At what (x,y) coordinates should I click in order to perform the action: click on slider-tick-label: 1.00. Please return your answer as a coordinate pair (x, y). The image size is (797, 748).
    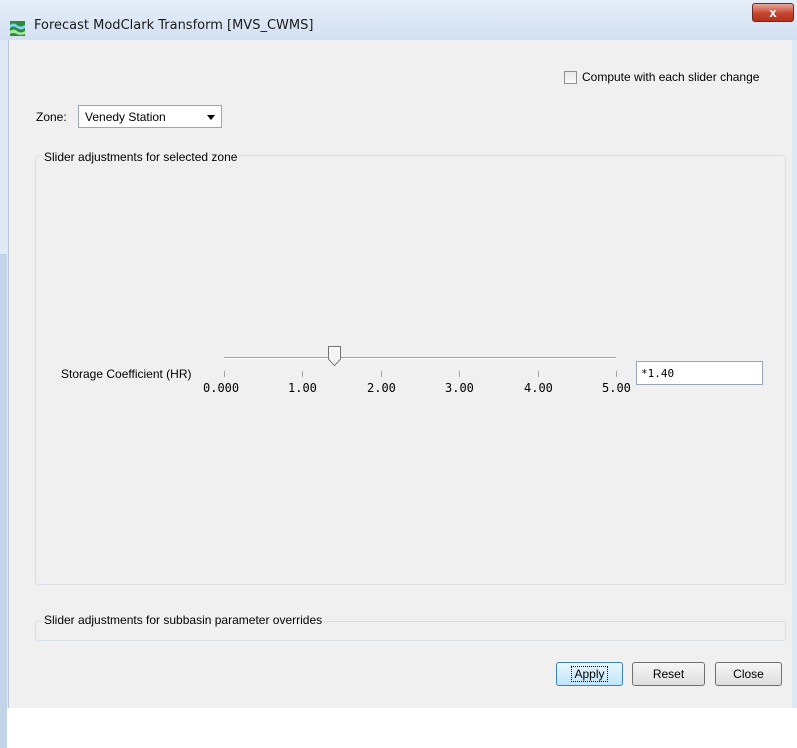
    Looking at the image, I should click on (302, 388).